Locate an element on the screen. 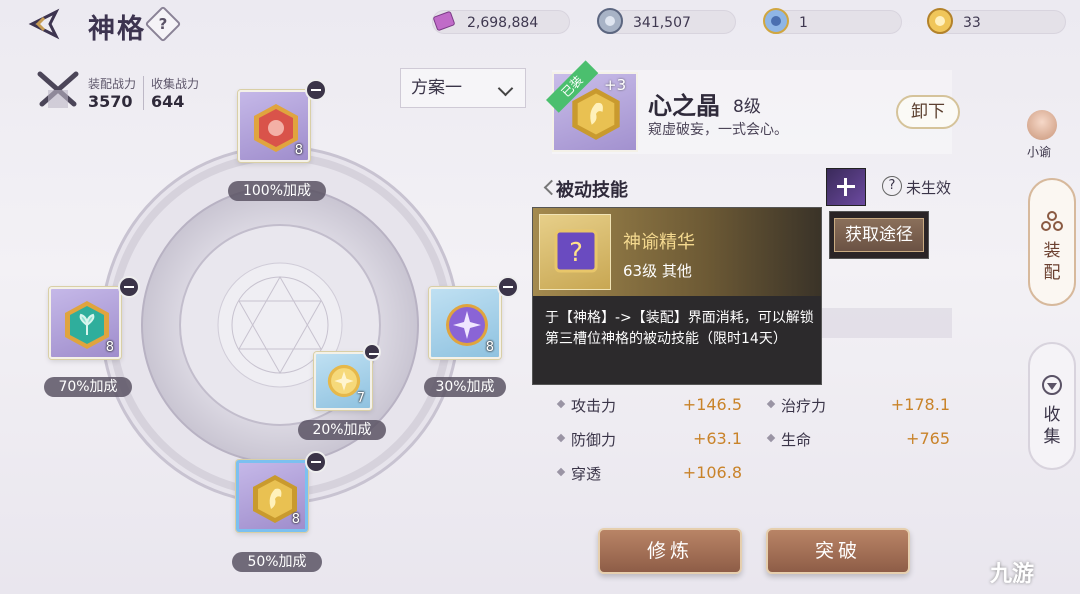  resource-value: 2,698,884 is located at coordinates (503, 23).